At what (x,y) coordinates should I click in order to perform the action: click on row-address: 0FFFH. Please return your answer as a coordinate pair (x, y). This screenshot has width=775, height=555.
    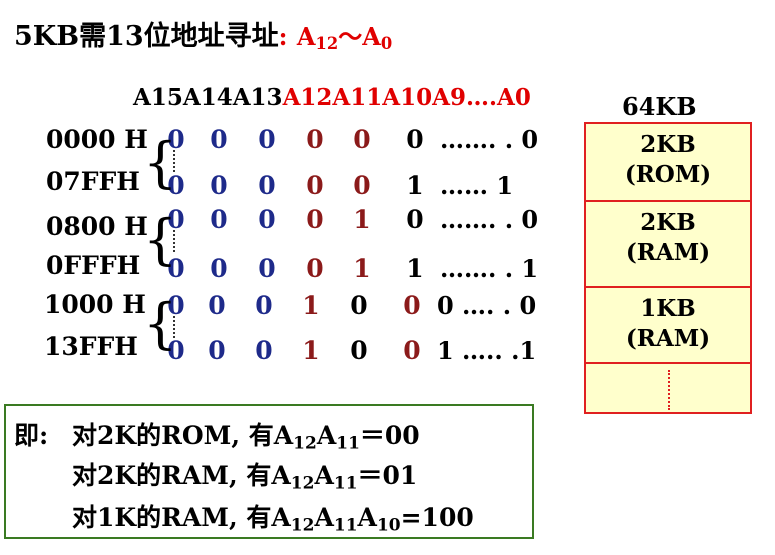
    Looking at the image, I should click on (93, 265).